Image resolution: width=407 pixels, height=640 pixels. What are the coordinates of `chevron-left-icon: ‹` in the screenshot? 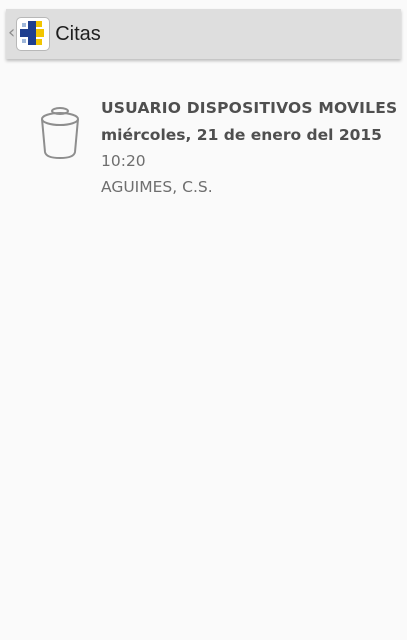 It's located at (12, 32).